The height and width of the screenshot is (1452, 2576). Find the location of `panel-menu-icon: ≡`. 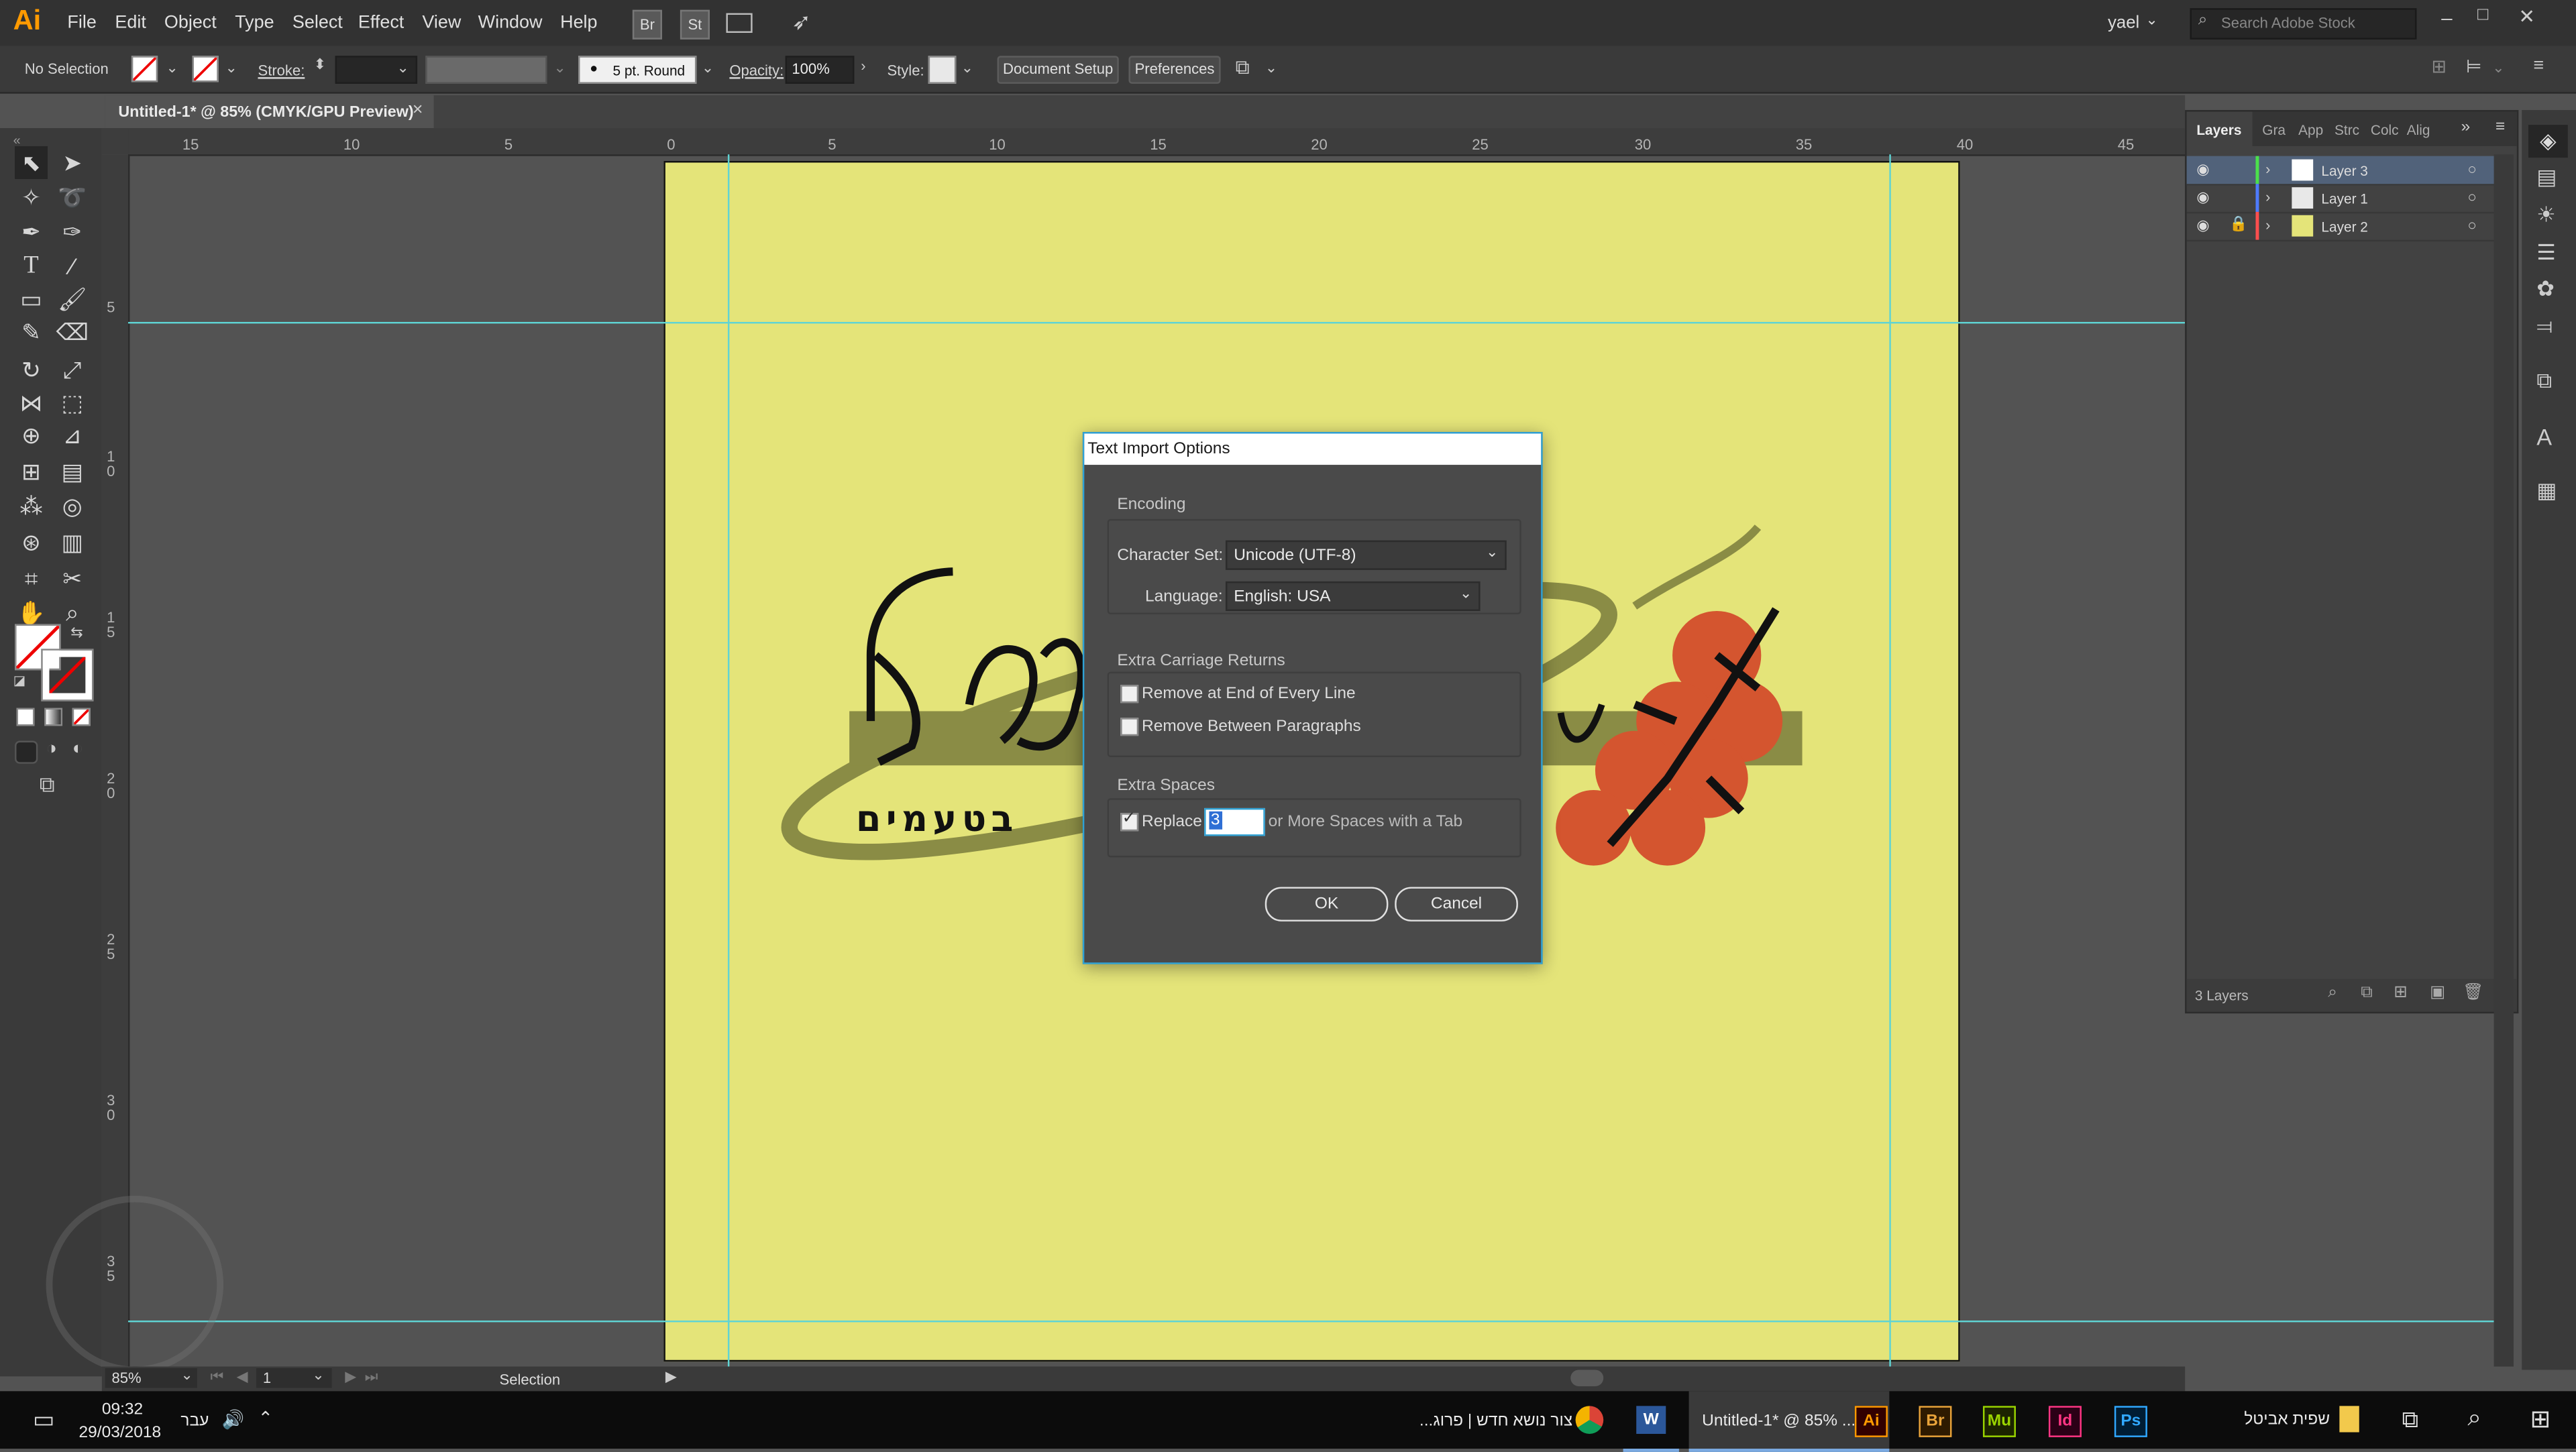

panel-menu-icon: ≡ is located at coordinates (2538, 65).